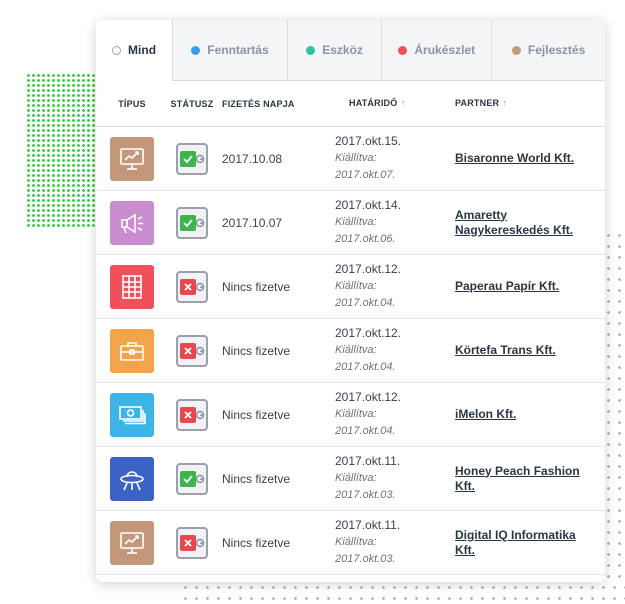  What do you see at coordinates (252, 222) in the screenshot?
I see `payment-date: 2017.10.07` at bounding box center [252, 222].